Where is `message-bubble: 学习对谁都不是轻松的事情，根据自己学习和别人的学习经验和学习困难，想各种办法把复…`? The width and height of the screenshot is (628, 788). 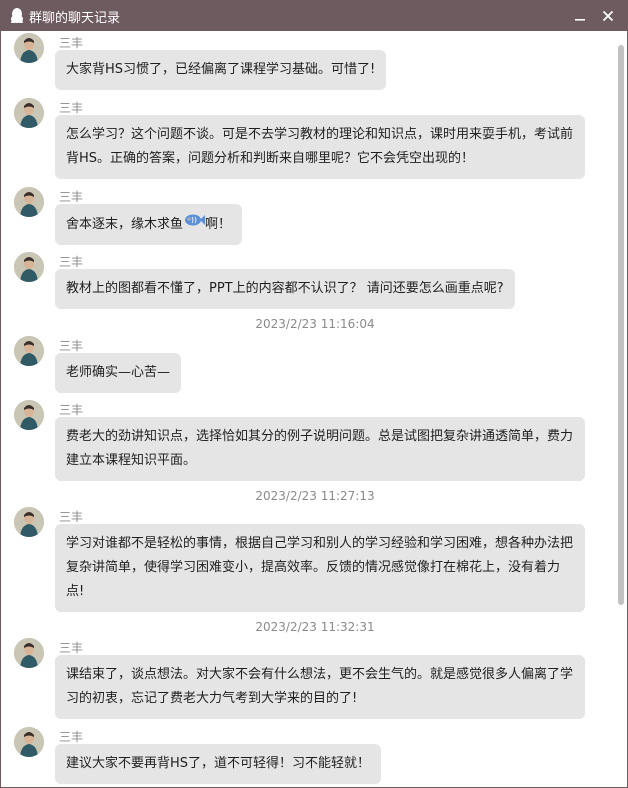
message-bubble: 学习对谁都不是轻松的事情，根据自己学习和别人的学习经验和学习困难，想各种办法把复… is located at coordinates (320, 568).